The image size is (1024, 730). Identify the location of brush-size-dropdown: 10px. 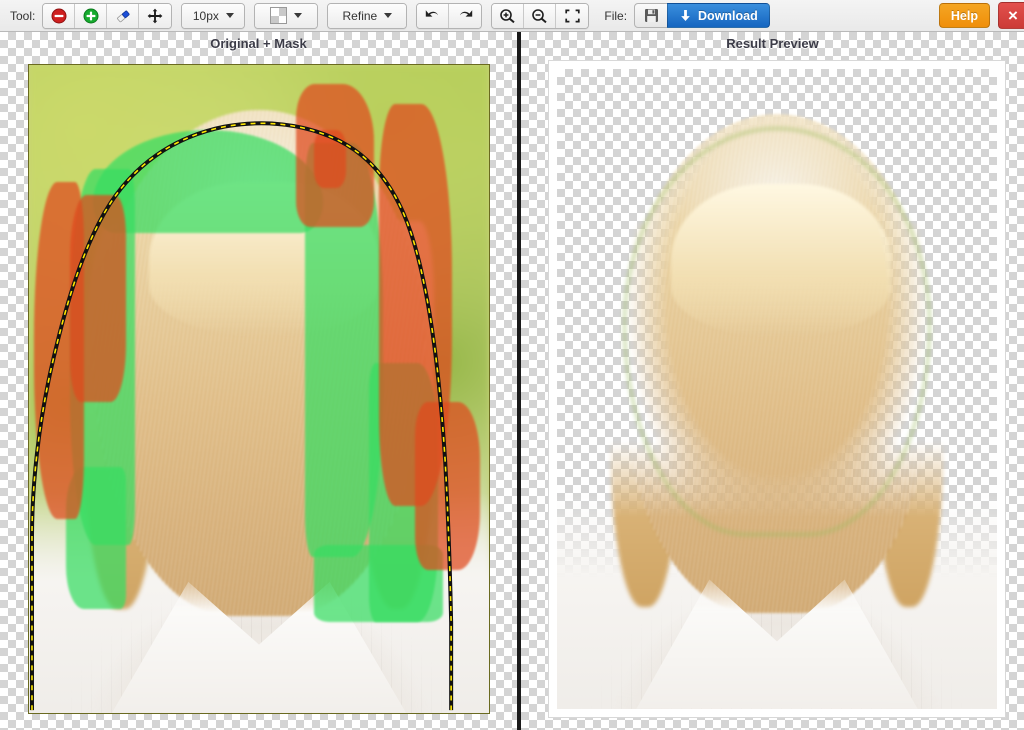
(213, 15).